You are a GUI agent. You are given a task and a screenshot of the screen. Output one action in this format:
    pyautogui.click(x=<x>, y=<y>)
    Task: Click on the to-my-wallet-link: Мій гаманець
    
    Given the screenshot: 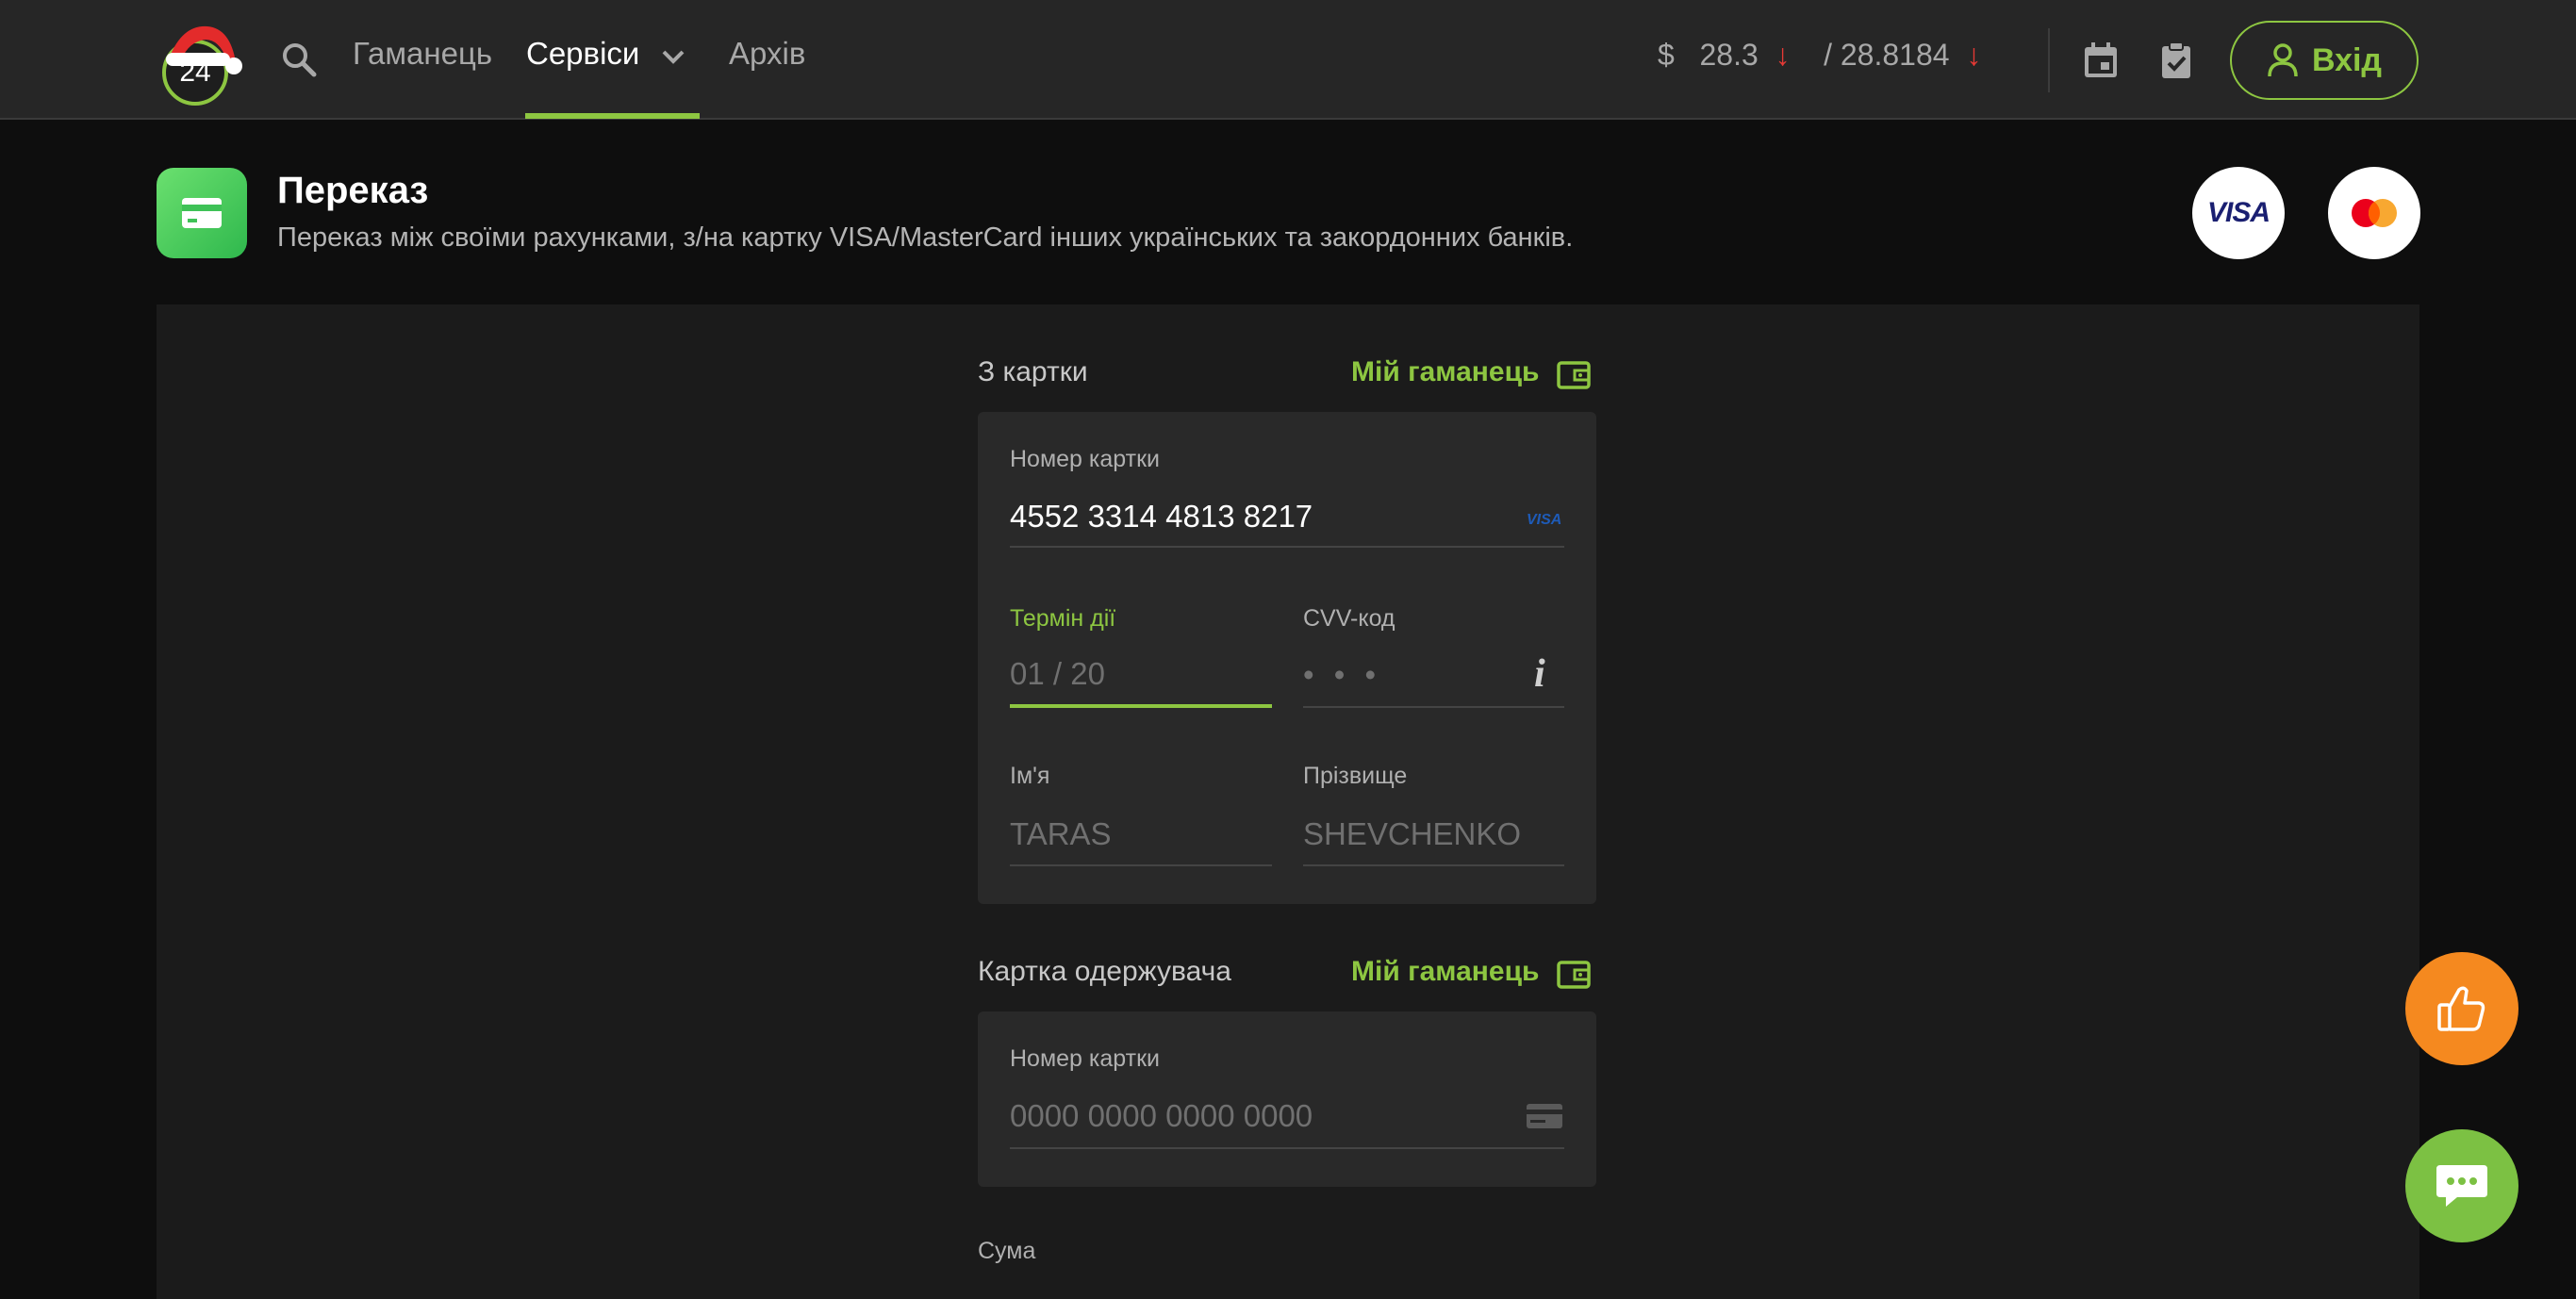 What is the action you would take?
    pyautogui.click(x=1445, y=972)
    